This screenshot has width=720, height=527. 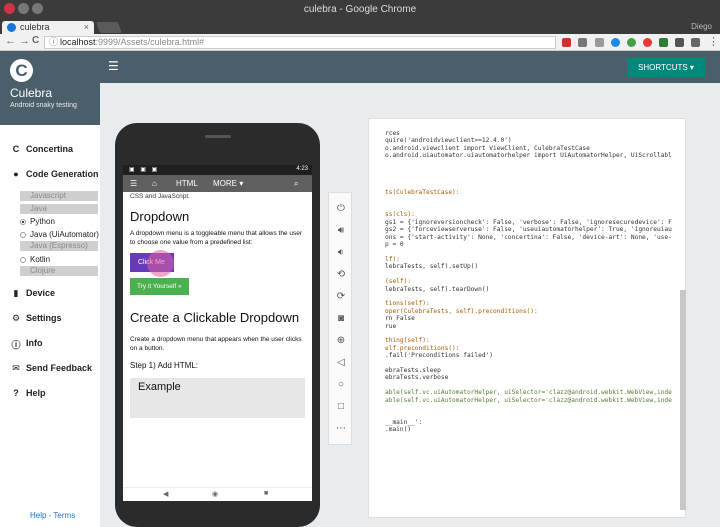 What do you see at coordinates (300, 42) in the screenshot?
I see `address-bar: ⓘ localhost:9999/Assets/culebra.html#` at bounding box center [300, 42].